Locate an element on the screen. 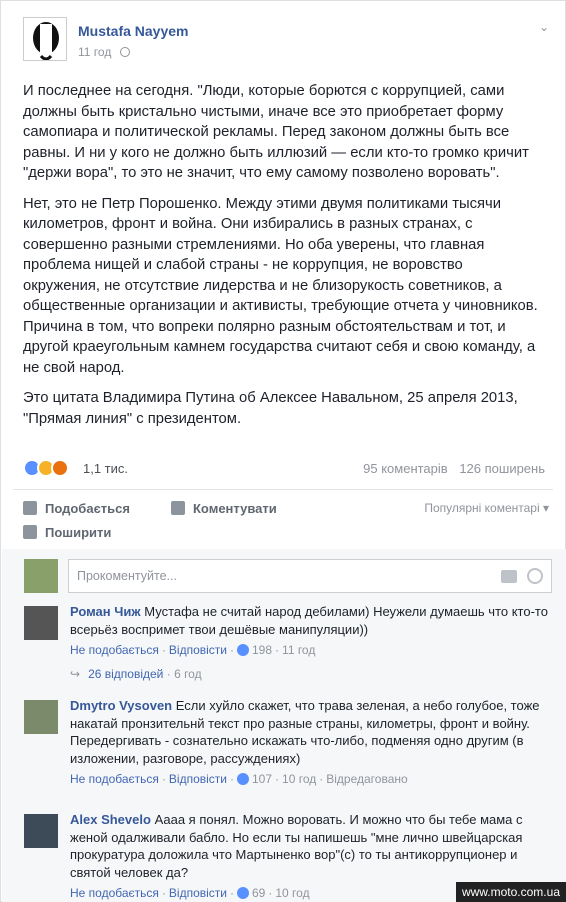 The width and height of the screenshot is (566, 902). reply-arrow-icon: ↪ is located at coordinates (75, 674).